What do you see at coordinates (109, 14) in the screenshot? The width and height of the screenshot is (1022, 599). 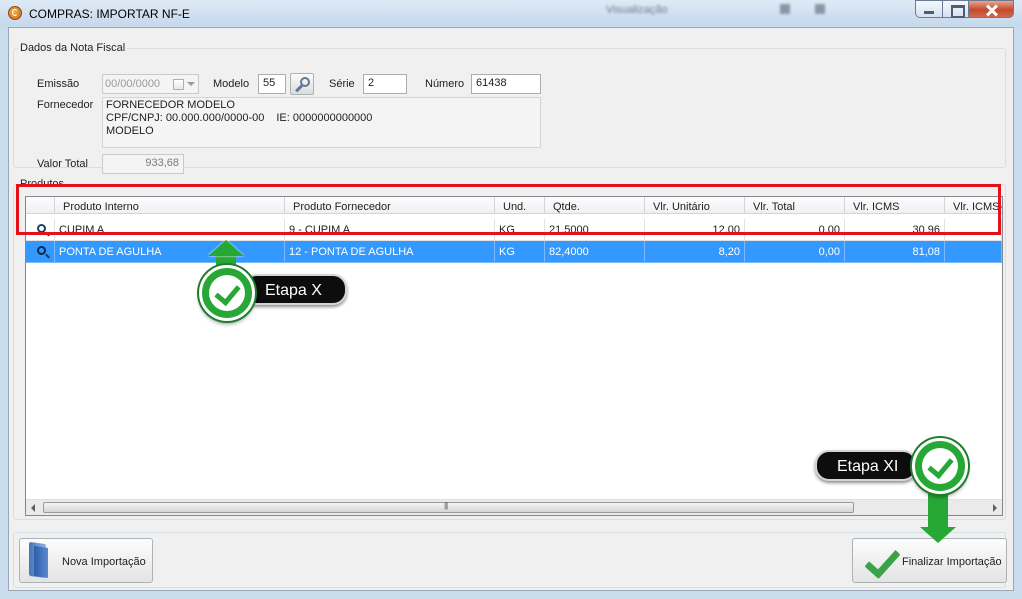 I see `window-title: COMPRAS: IMPORTAR NF-E` at bounding box center [109, 14].